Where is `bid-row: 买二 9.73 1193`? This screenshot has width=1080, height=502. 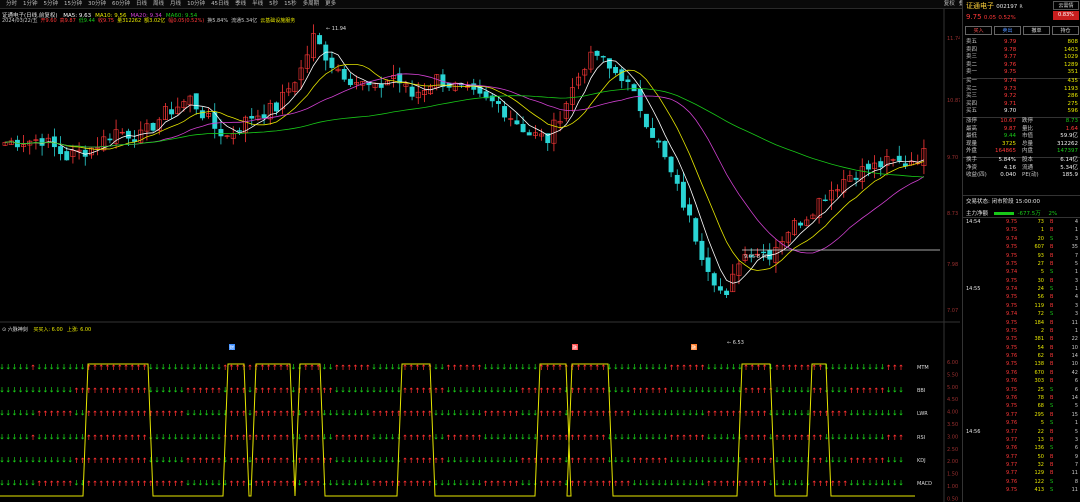
bid-row: 买二 9.73 1193 is located at coordinates (1022, 90).